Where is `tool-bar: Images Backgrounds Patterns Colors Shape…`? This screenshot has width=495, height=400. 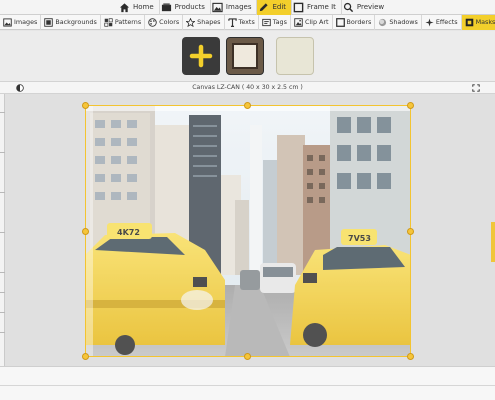
tool-bar: Images Backgrounds Patterns Colors Shape… is located at coordinates (247, 22).